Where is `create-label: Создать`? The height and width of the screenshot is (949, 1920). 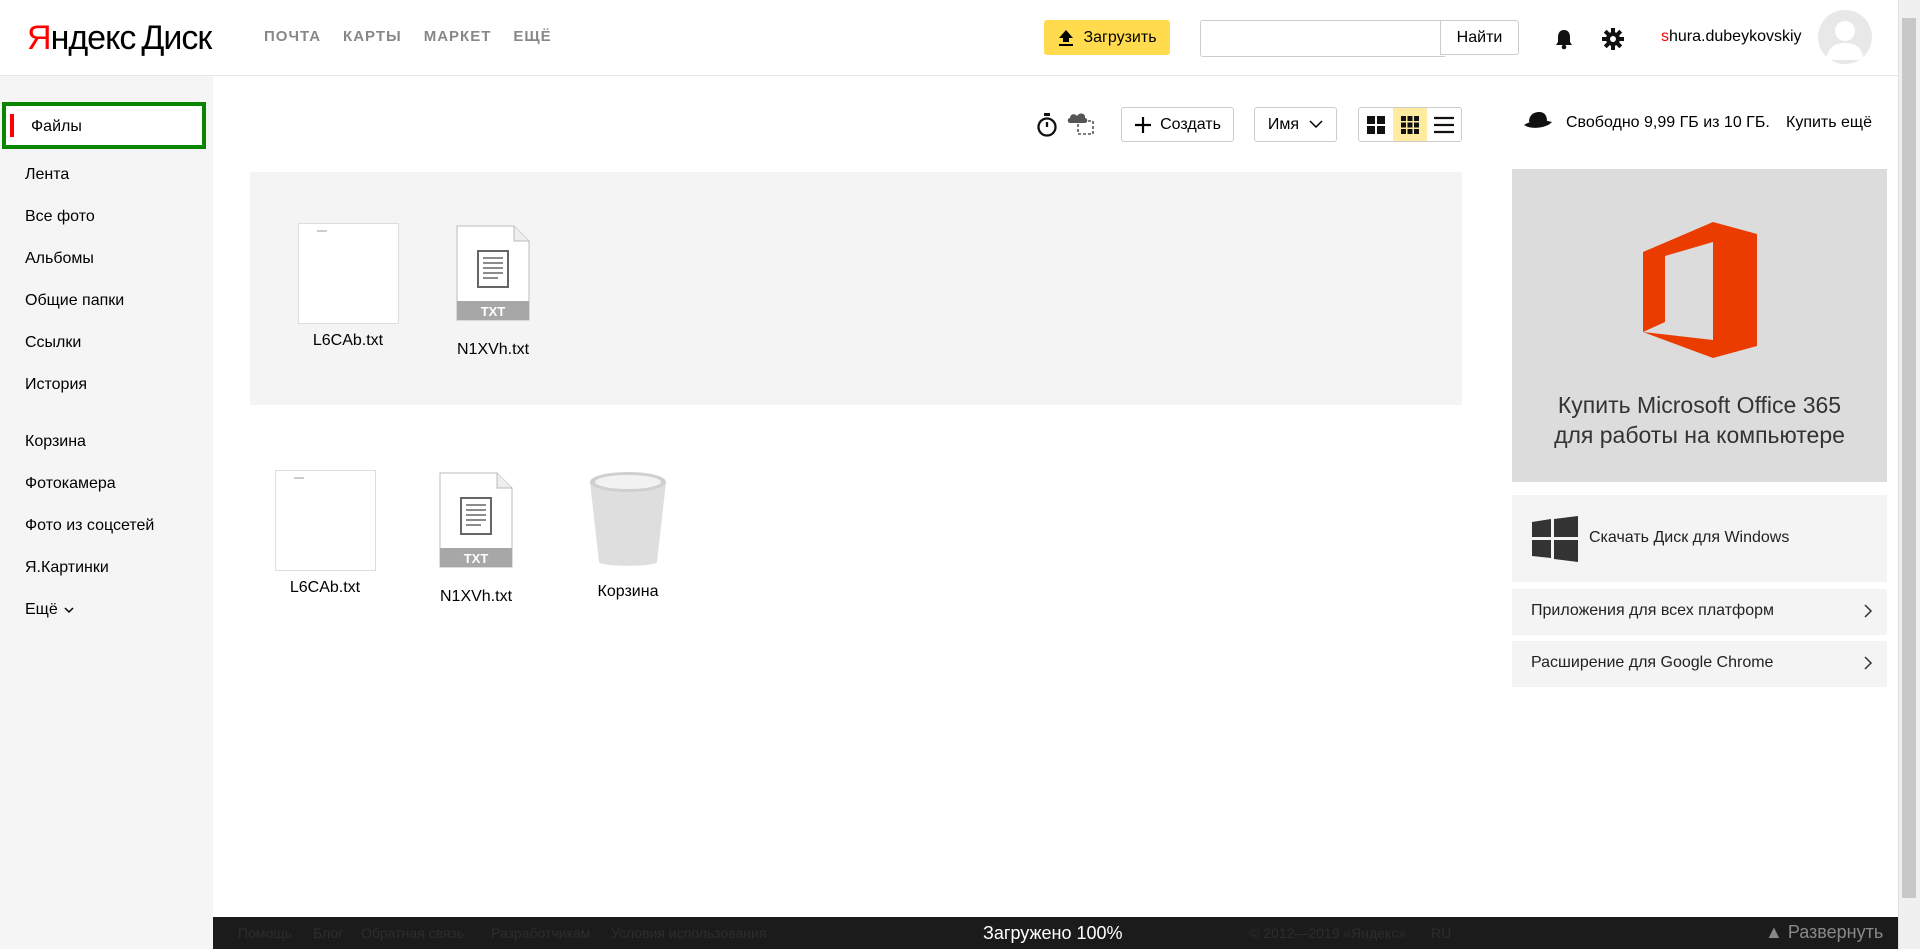
create-label: Создать is located at coordinates (1190, 124).